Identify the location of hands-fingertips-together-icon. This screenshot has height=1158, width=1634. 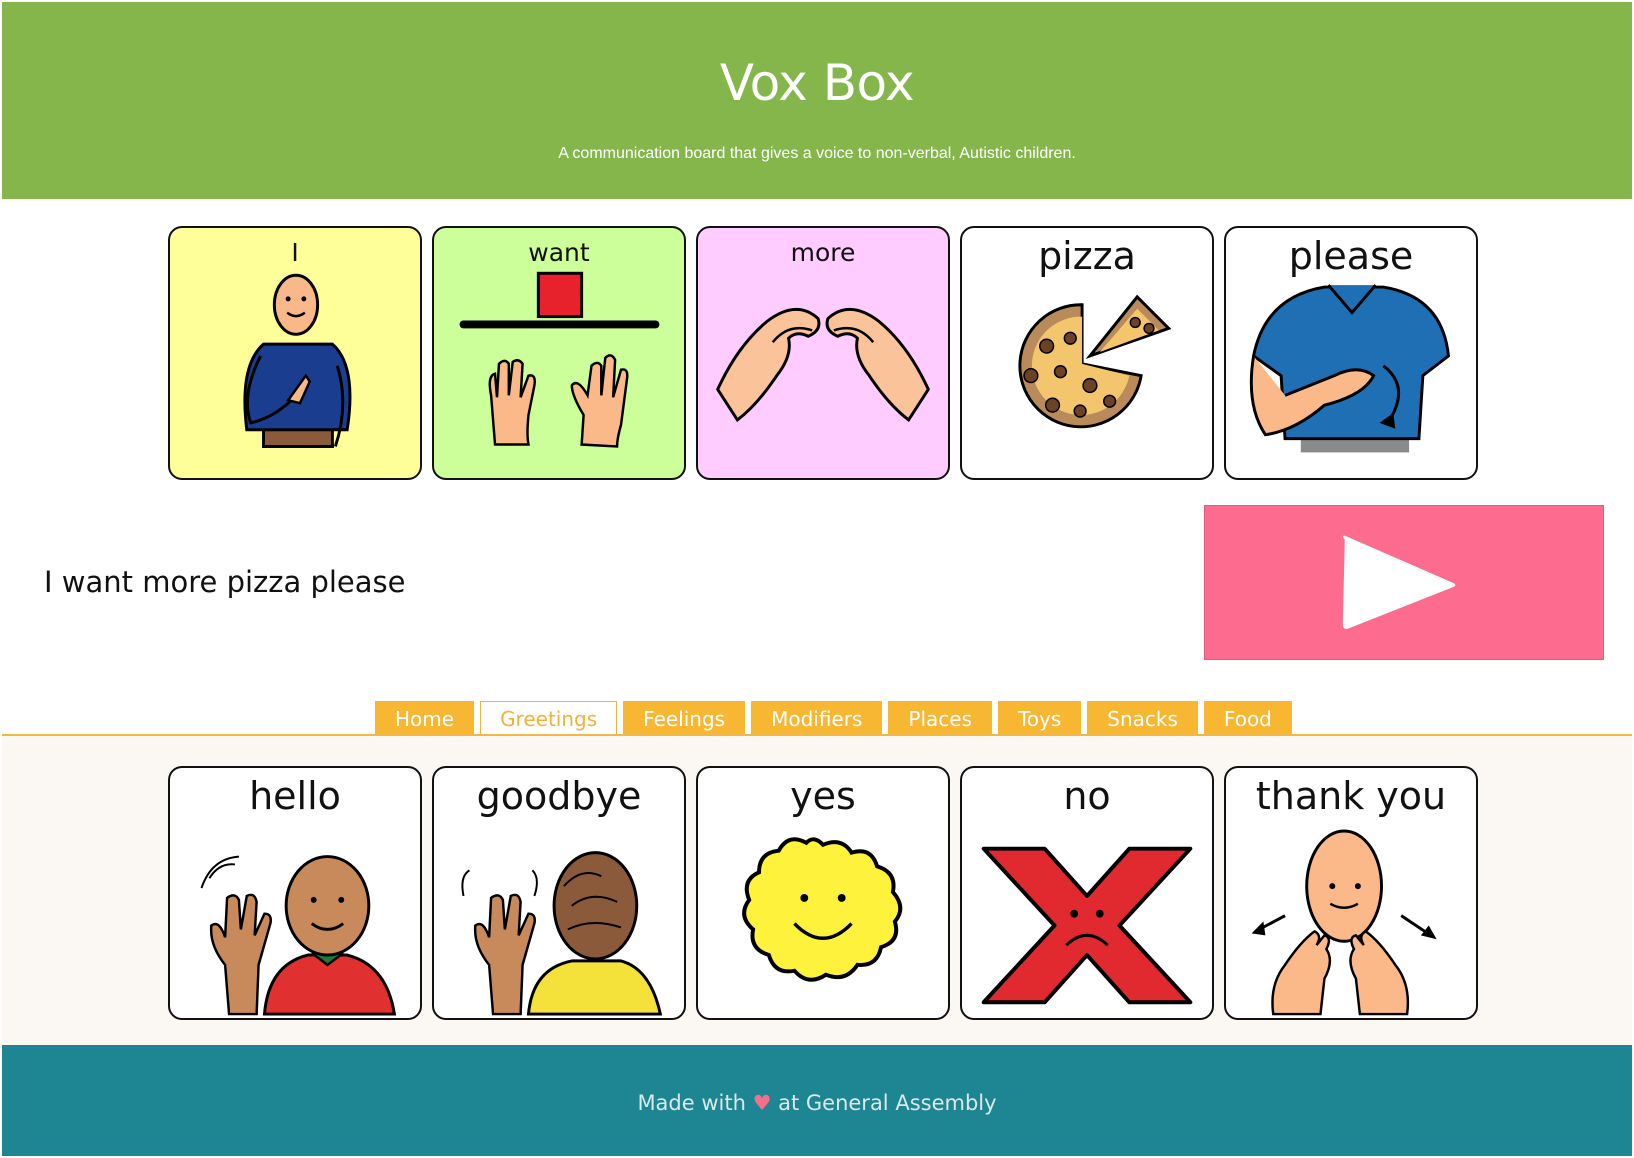
(823, 365).